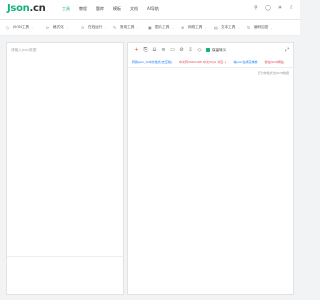 The width and height of the screenshot is (320, 300). I want to click on code-icon: ✎, so click(115, 27).